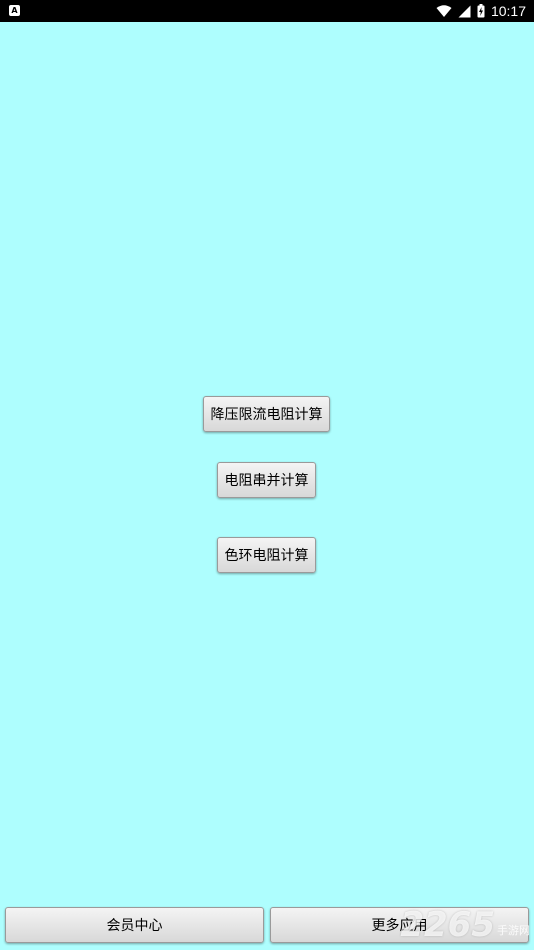 The width and height of the screenshot is (534, 950). I want to click on status-time: 10:17, so click(508, 11).